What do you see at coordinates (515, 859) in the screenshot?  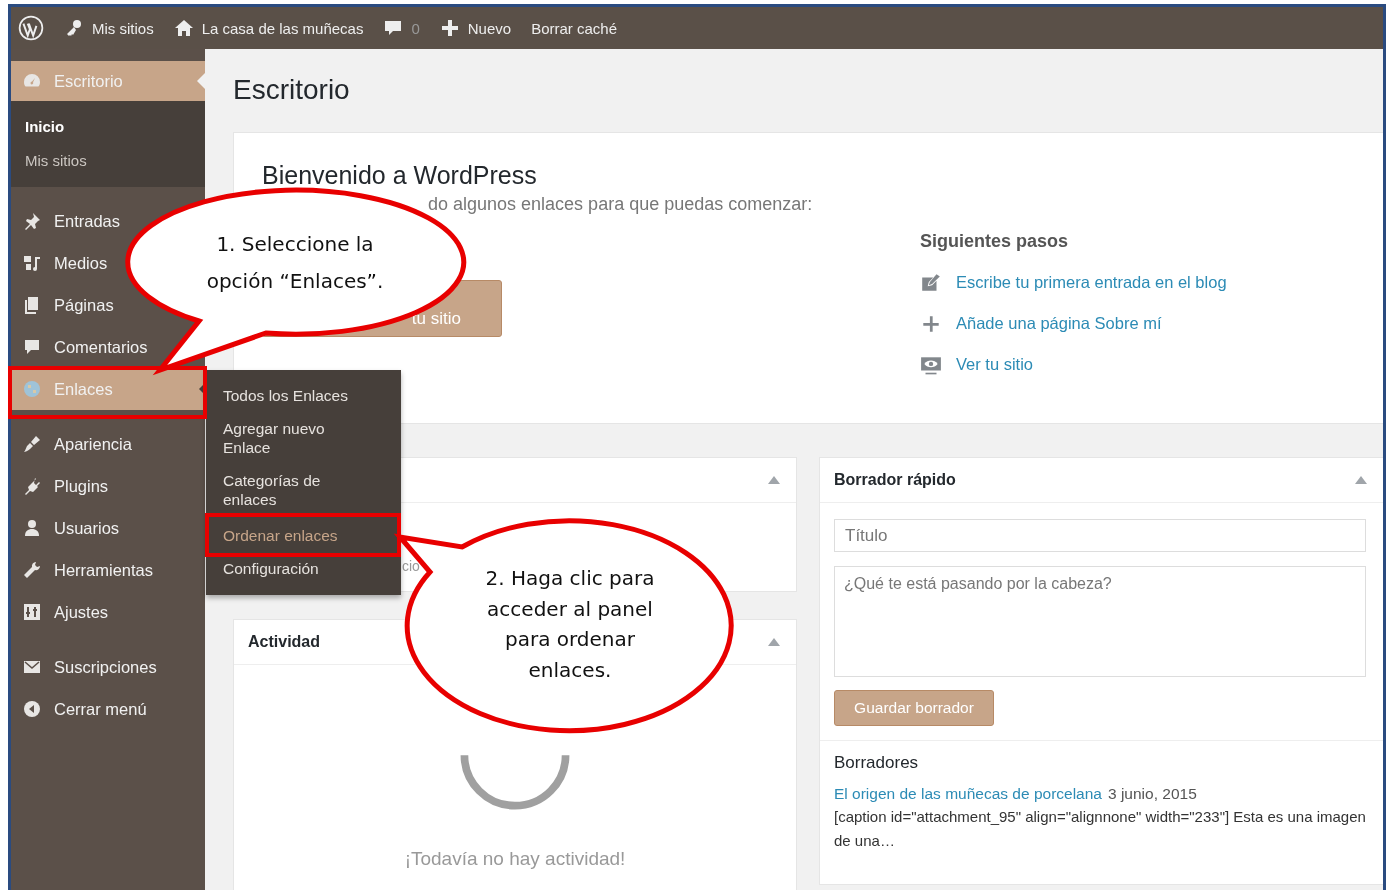 I see `empty-state-text: ¡Todavía no hay actividad!` at bounding box center [515, 859].